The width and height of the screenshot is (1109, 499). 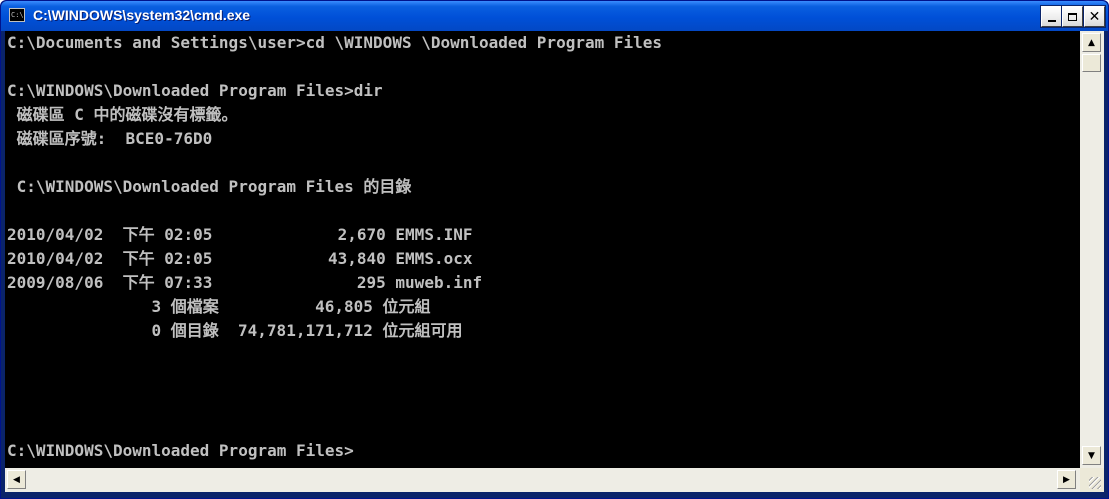 I want to click on close-button: ✕, so click(x=1094, y=16).